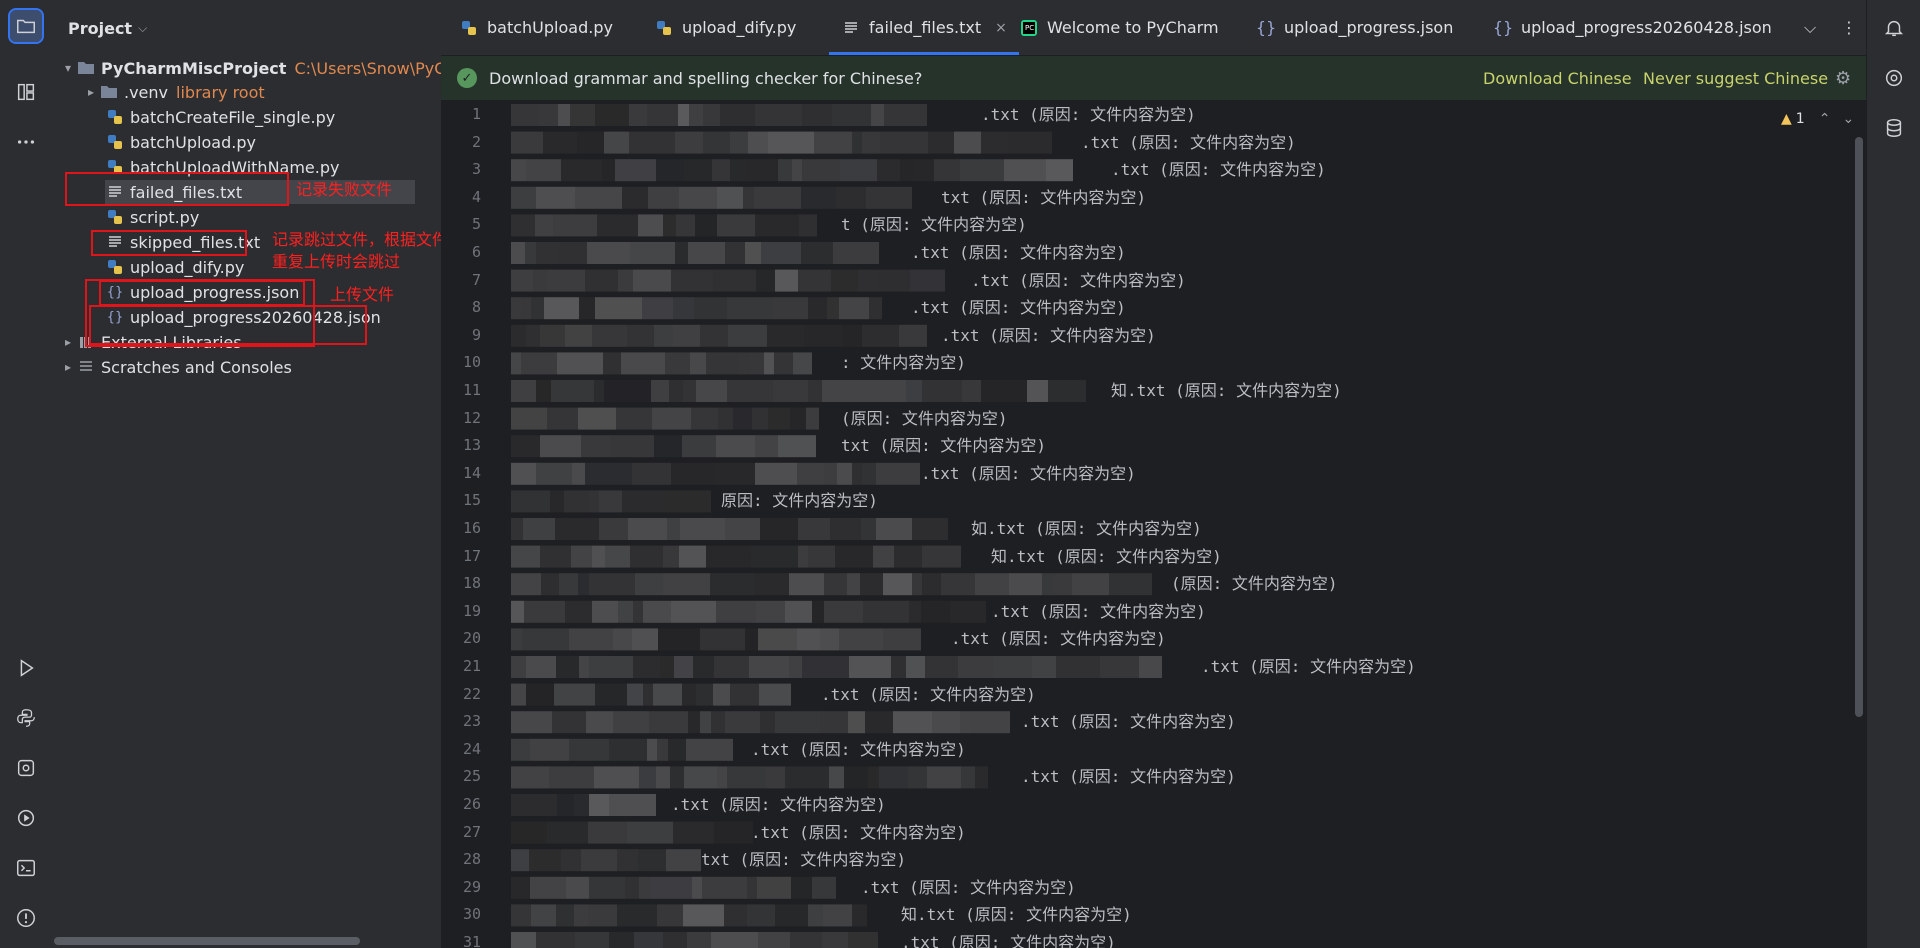 This screenshot has height=948, width=1920. I want to click on tree-item-file: batchUpload.py, so click(180, 142).